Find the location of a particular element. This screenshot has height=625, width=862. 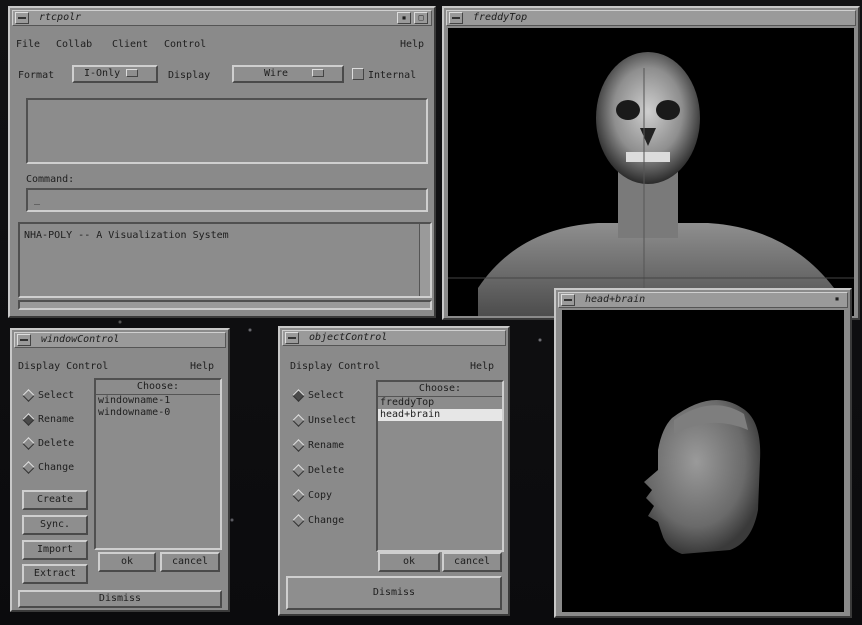

command-value: _ is located at coordinates (37, 199).